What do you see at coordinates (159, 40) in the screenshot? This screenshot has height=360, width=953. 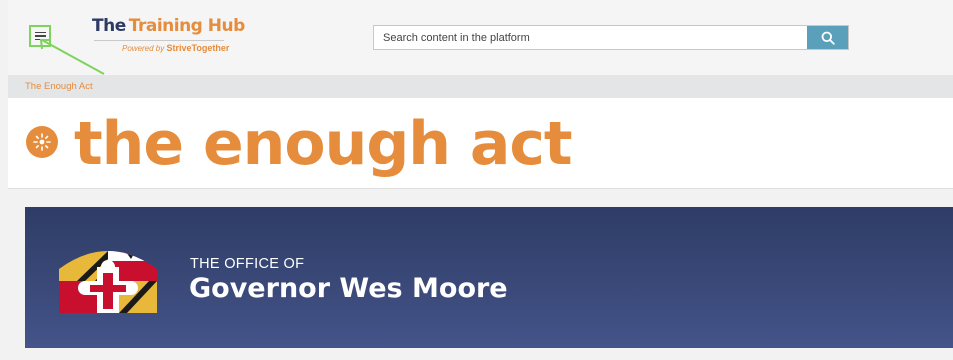 I see `logo-divider` at bounding box center [159, 40].